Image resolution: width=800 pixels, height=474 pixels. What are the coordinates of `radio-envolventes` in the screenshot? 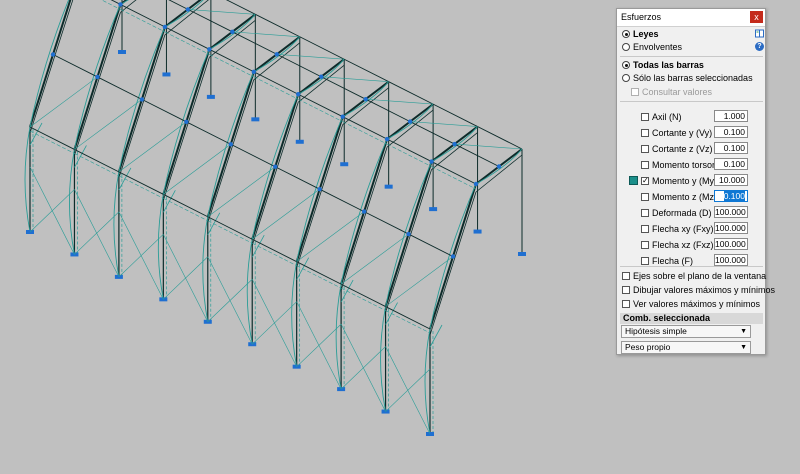 It's located at (626, 47).